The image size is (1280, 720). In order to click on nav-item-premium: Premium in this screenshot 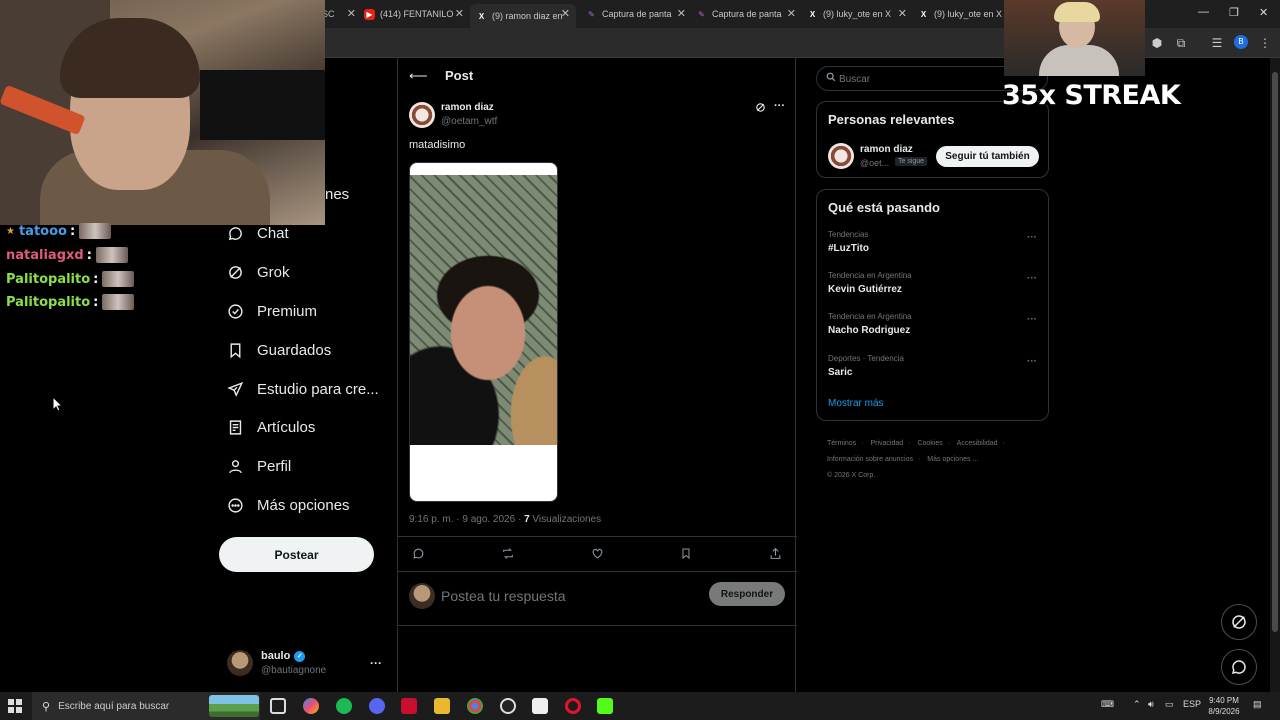, I will do `click(271, 311)`.